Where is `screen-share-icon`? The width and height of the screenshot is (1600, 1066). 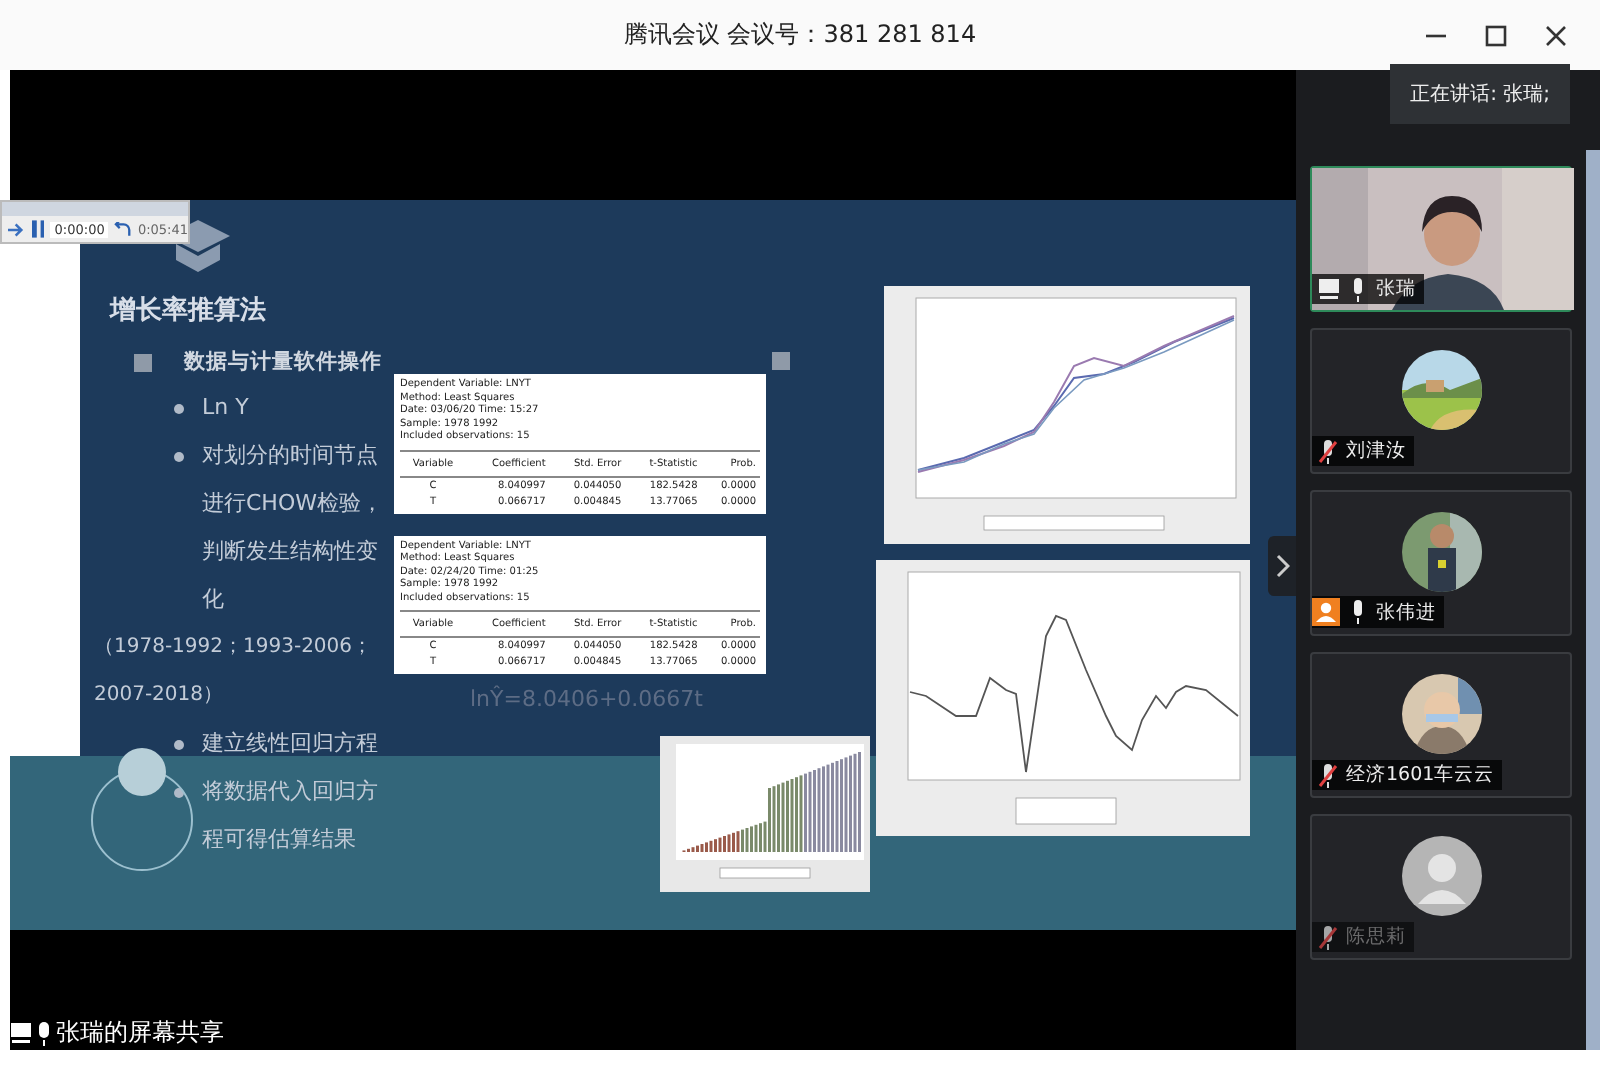 screen-share-icon is located at coordinates (21, 1033).